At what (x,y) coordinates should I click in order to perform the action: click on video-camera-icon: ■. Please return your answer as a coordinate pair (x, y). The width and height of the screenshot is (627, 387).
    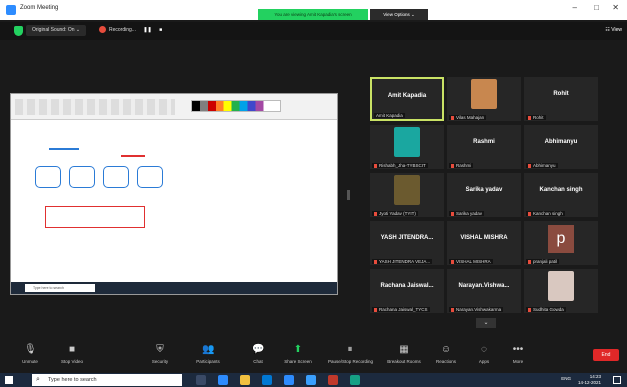
    Looking at the image, I should click on (72, 349).